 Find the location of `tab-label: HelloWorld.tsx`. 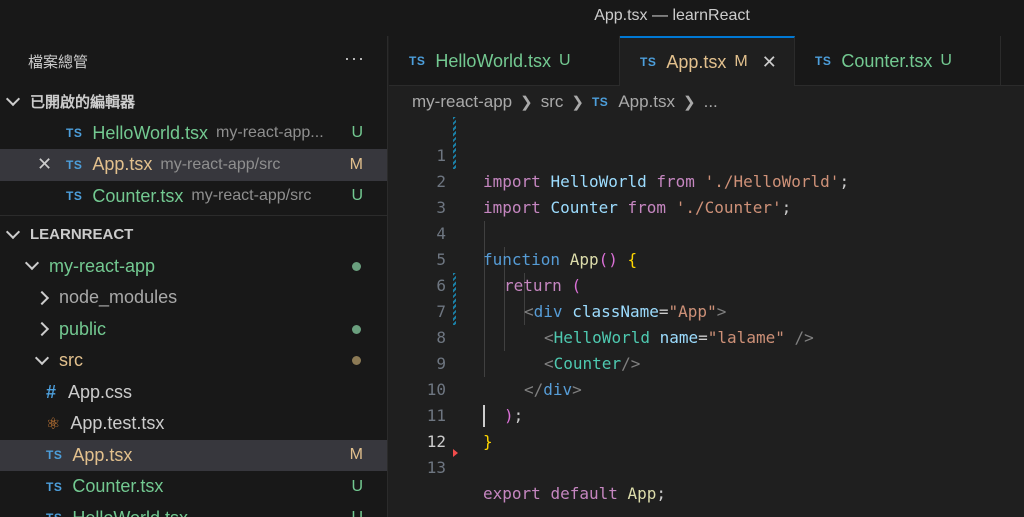

tab-label: HelloWorld.tsx is located at coordinates (493, 60).